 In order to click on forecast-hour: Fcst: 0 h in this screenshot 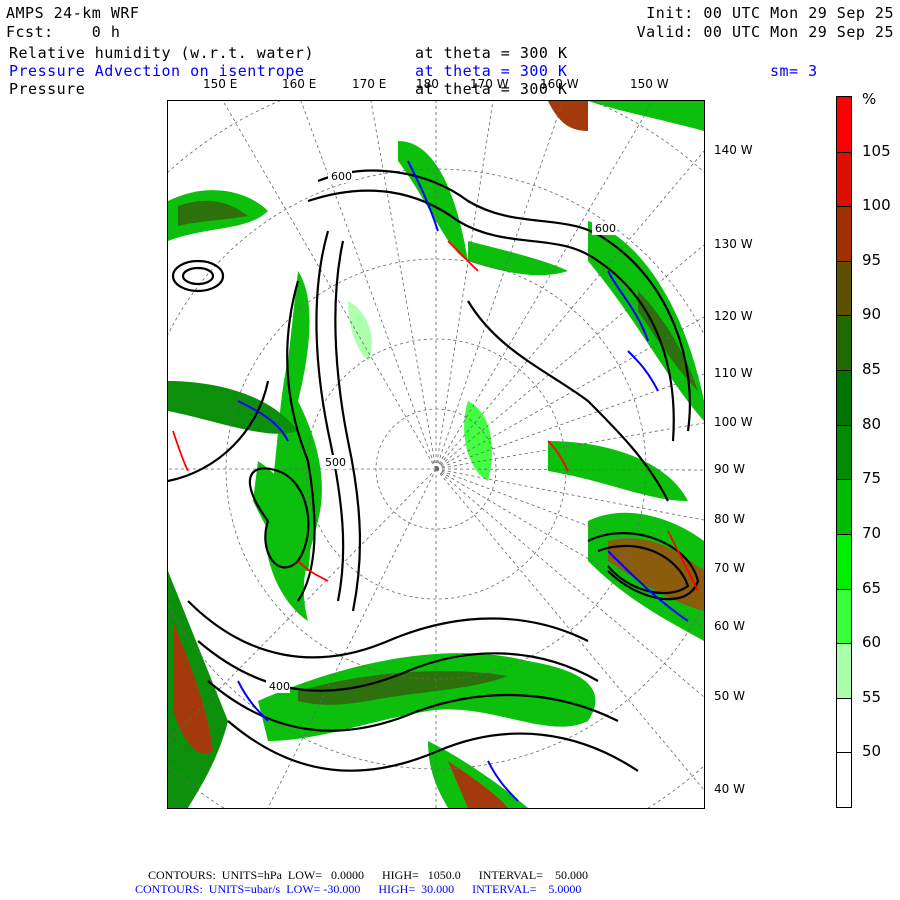, I will do `click(63, 32)`.